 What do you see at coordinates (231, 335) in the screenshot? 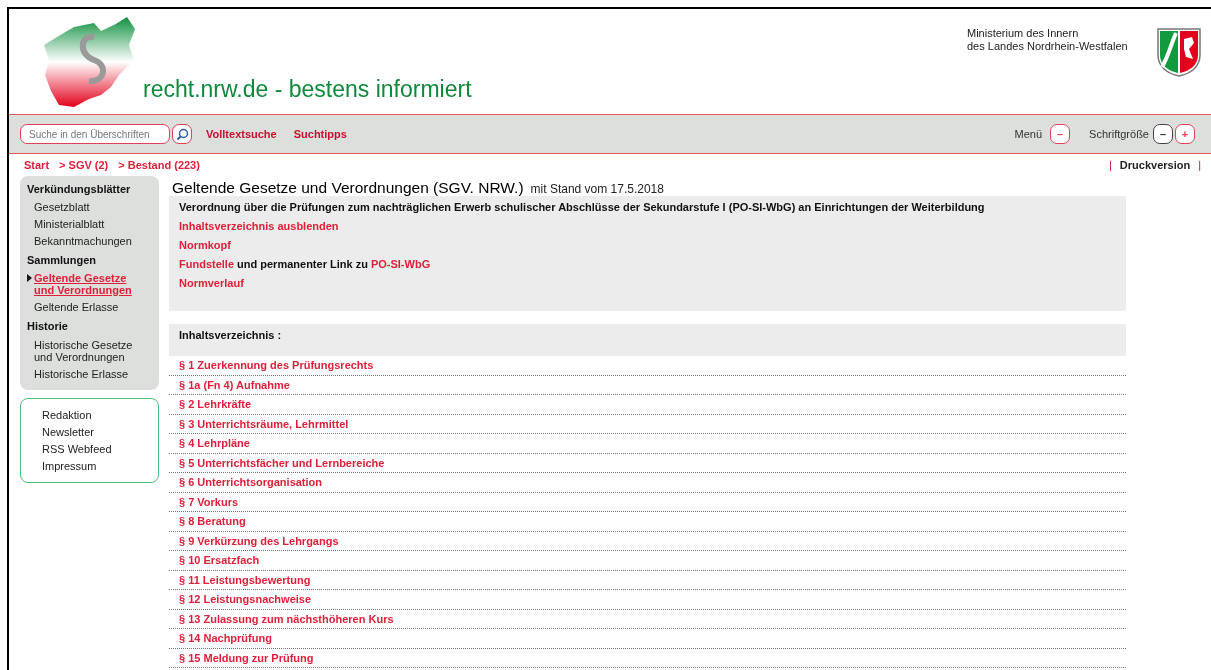
I see `toc-heading: Inhaltsverzeichnis :` at bounding box center [231, 335].